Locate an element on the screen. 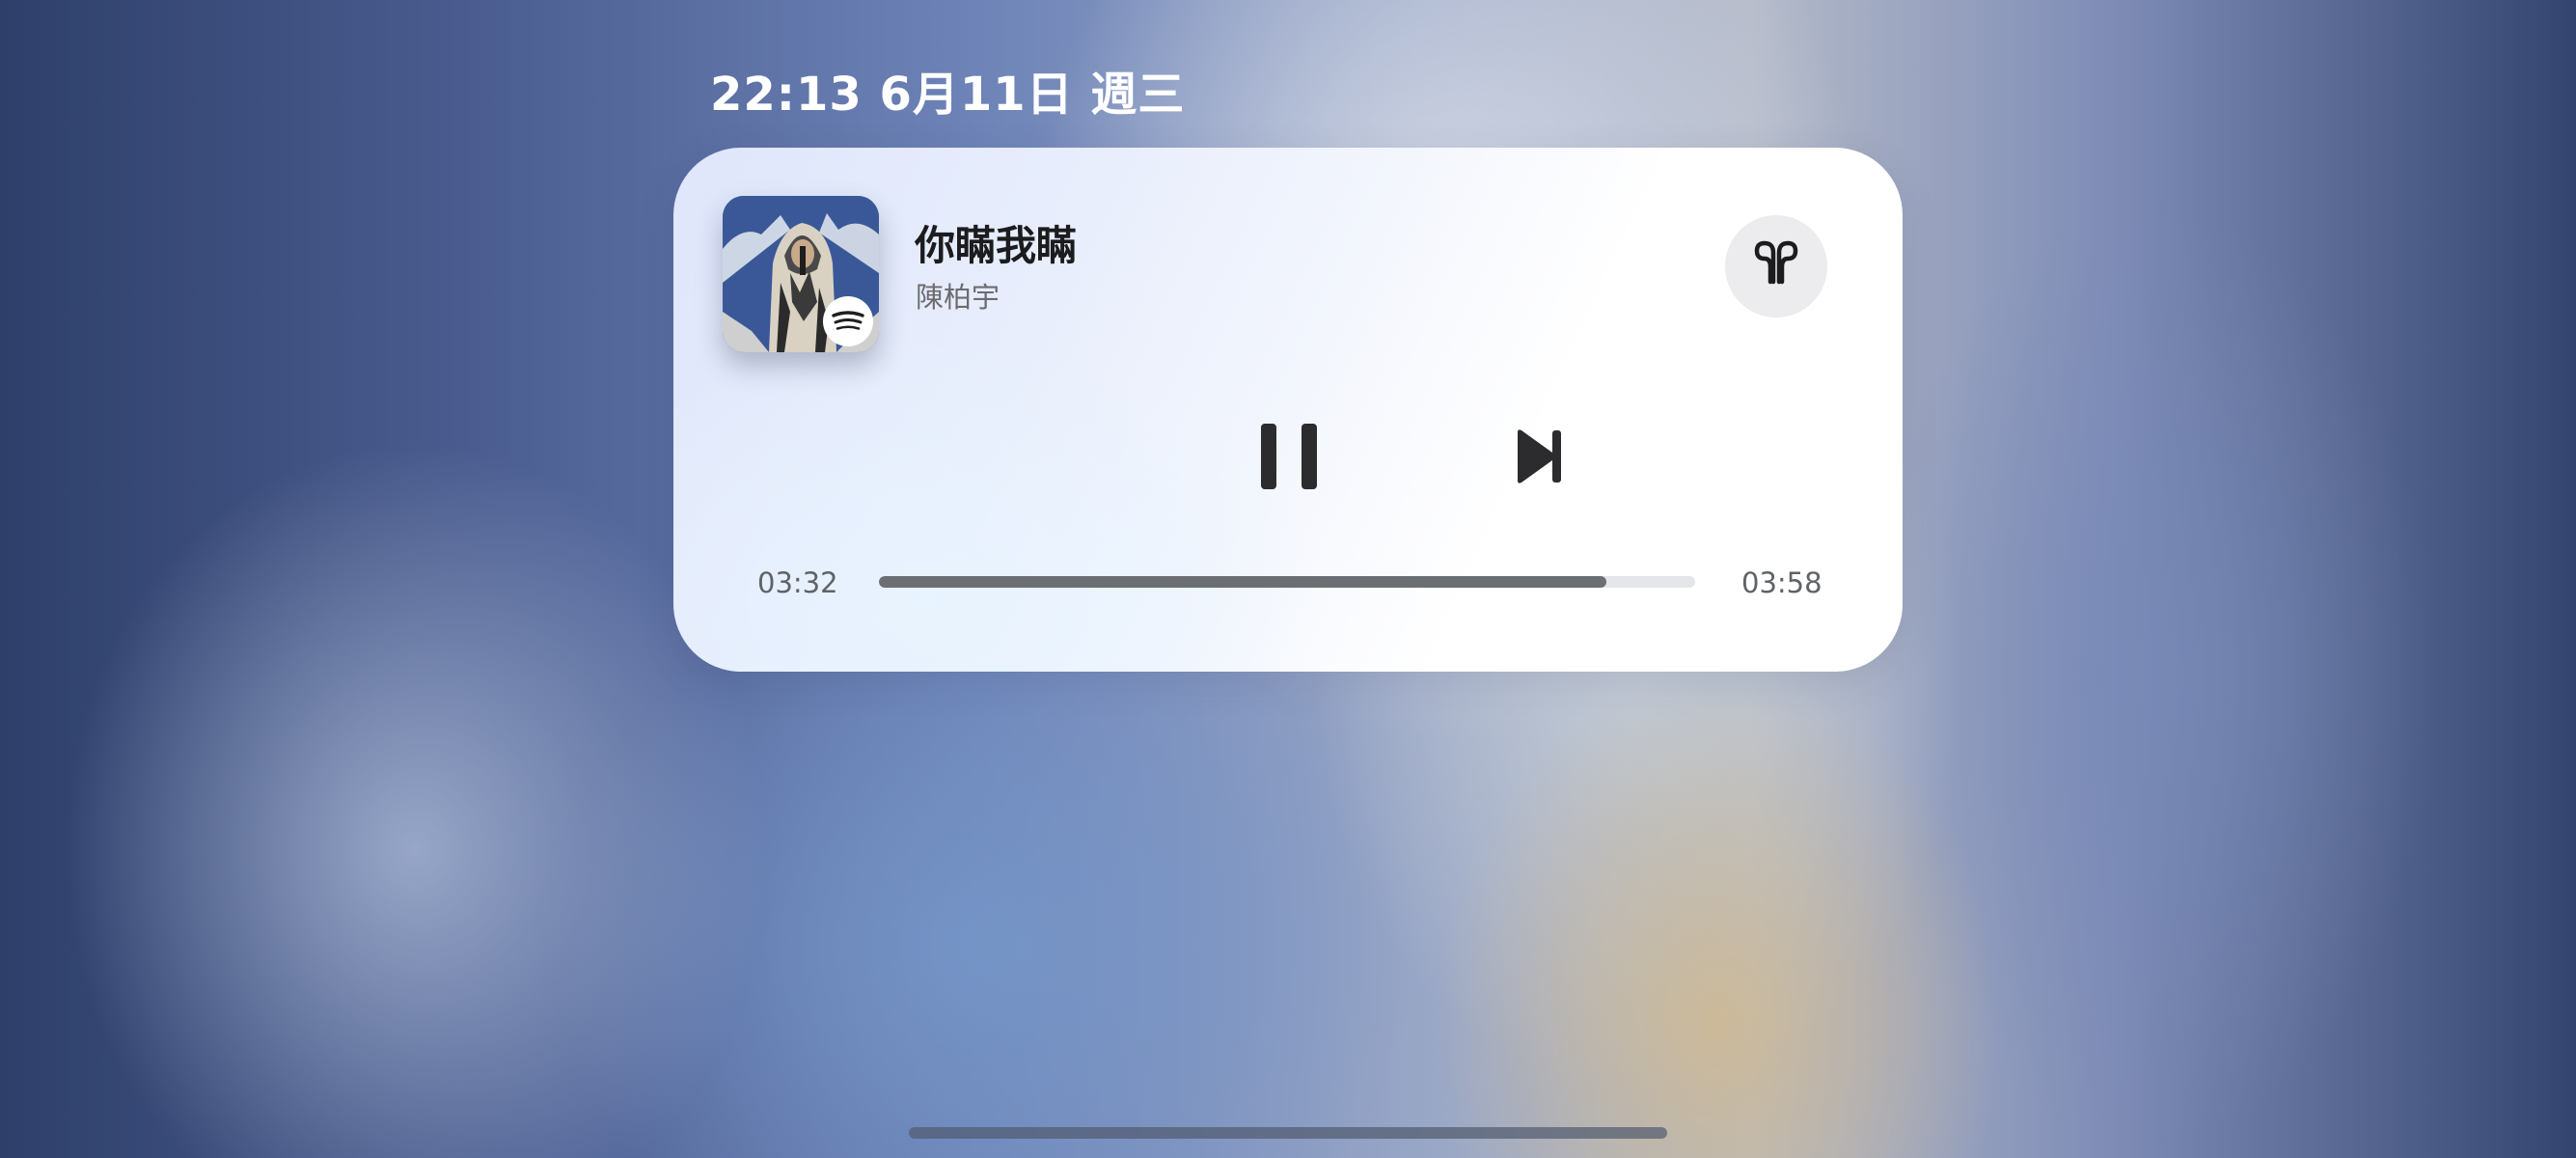 The width and height of the screenshot is (2576, 1158). track-artist: 陳柏宇 is located at coordinates (958, 295).